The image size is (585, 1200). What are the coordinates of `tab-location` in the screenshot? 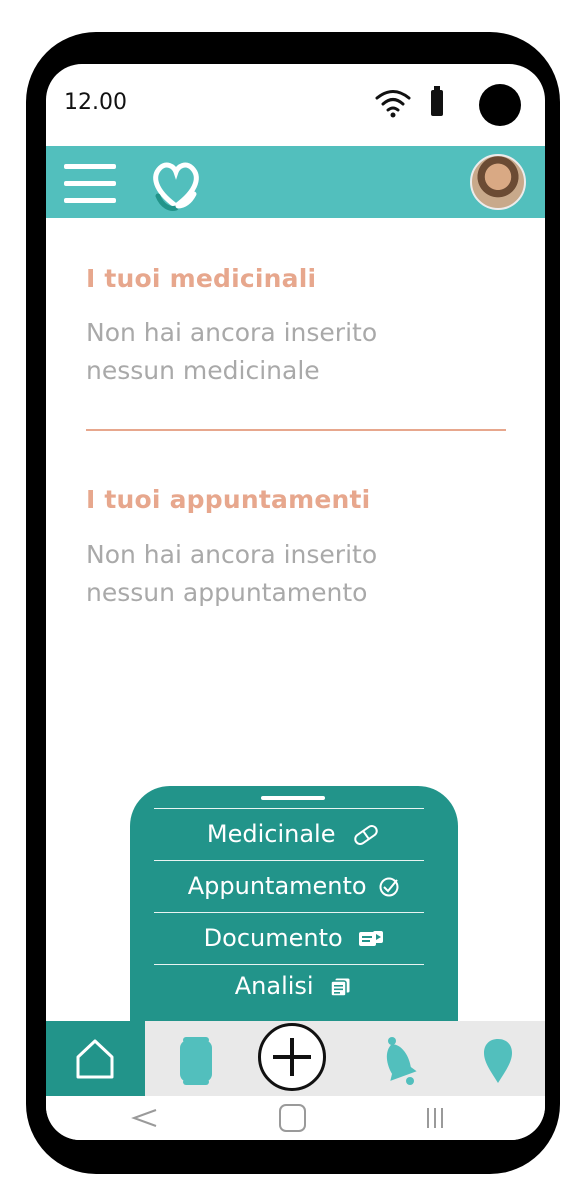 It's located at (498, 1058).